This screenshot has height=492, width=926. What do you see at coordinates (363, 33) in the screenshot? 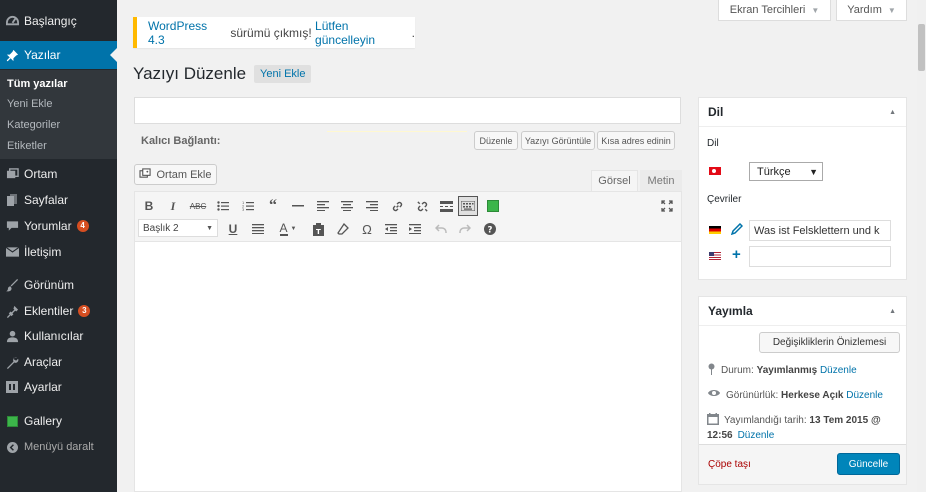
I see `update-now-link: Lütfen güncelleyin` at bounding box center [363, 33].